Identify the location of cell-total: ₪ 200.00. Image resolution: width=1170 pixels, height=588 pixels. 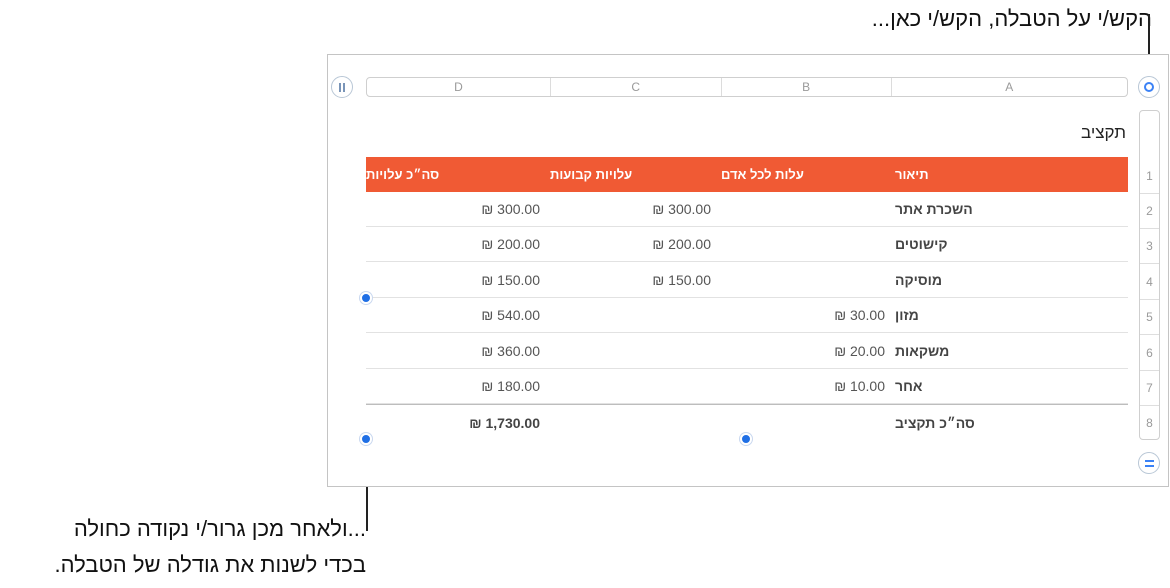
(458, 244).